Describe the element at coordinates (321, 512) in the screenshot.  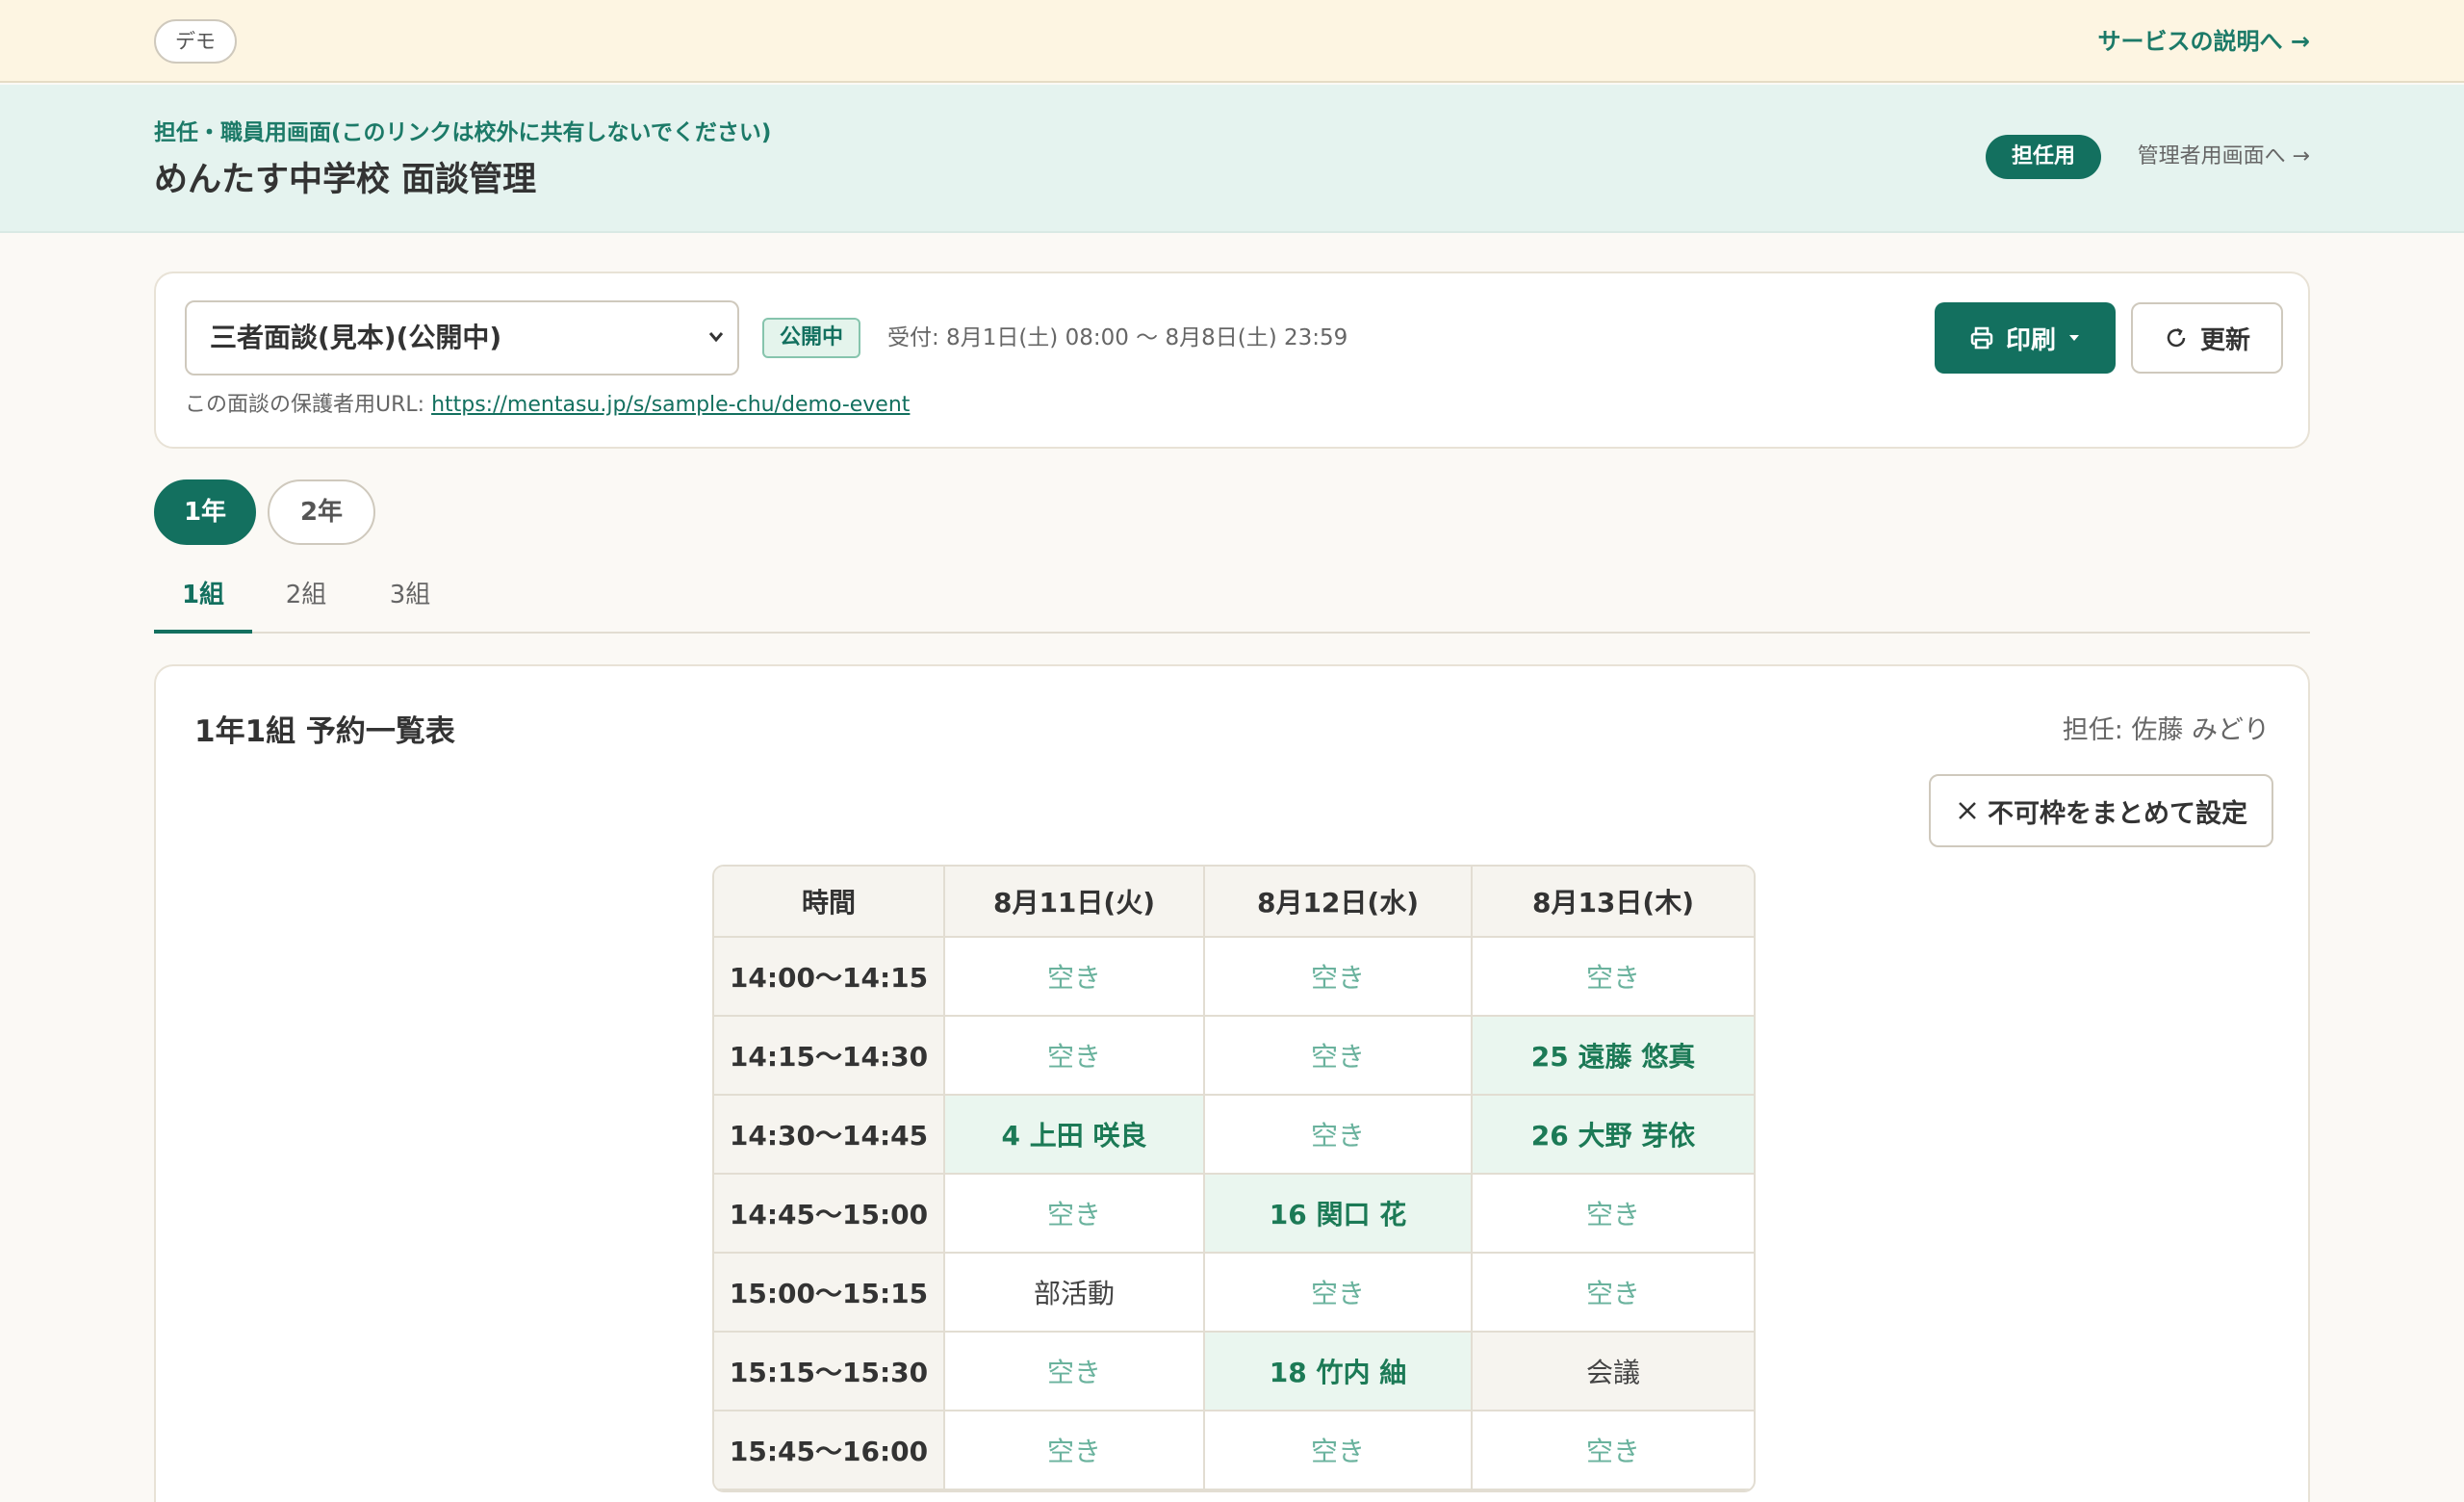
I see `grade-tab-2: 2年` at that location.